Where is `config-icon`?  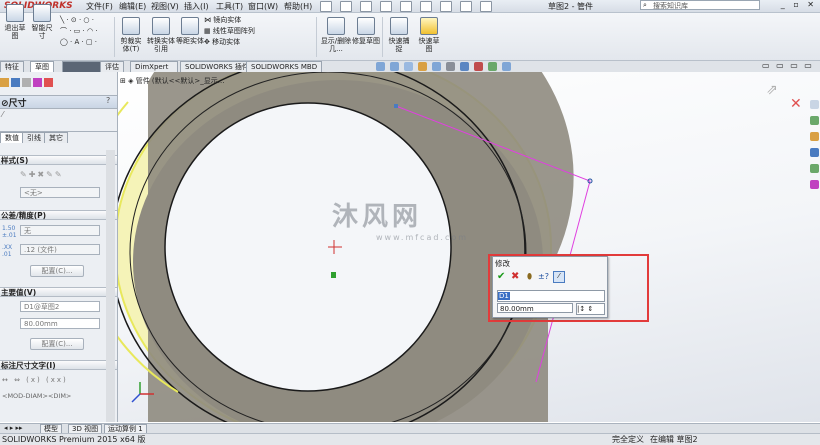 config-icon is located at coordinates (26, 82).